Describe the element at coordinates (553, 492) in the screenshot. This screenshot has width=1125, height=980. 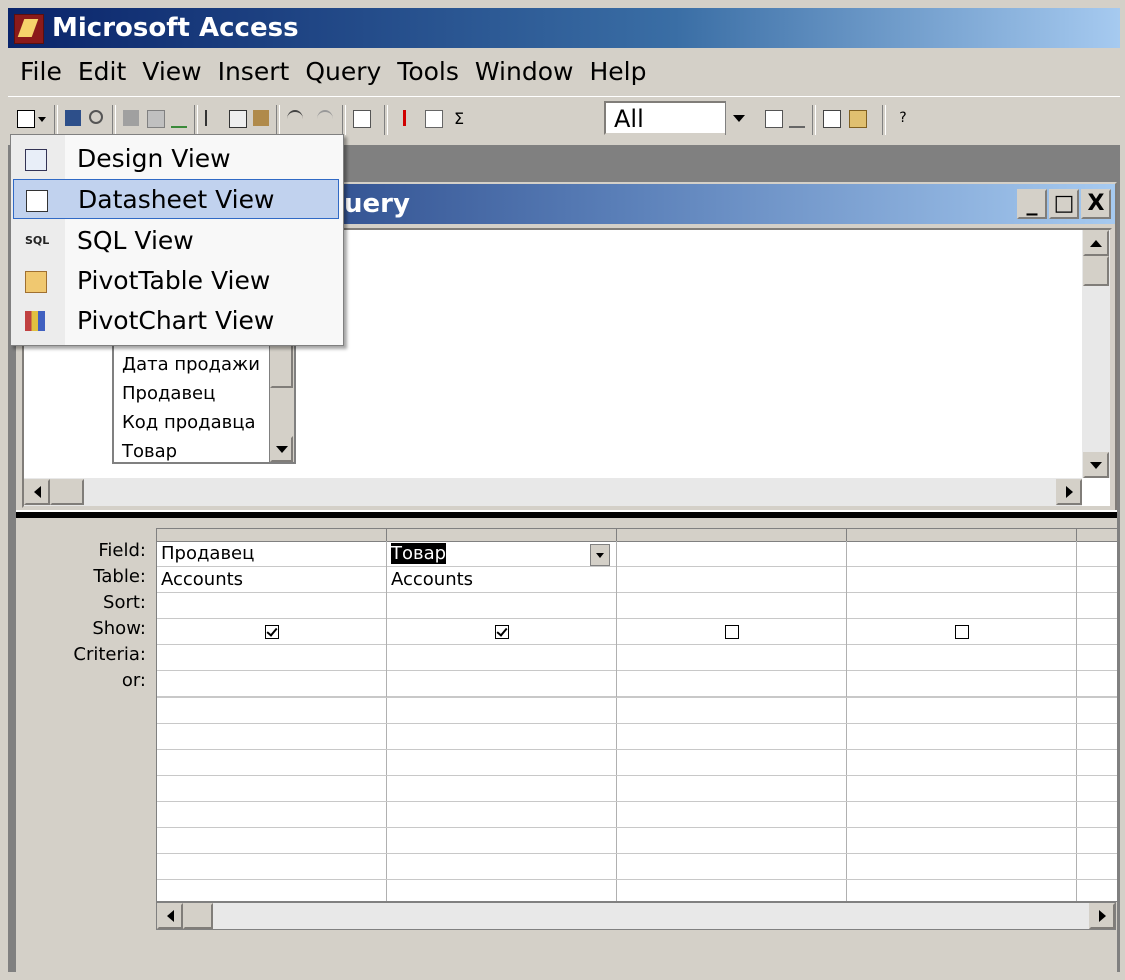
I see `table-pane-horizontal-scrollbar` at that location.